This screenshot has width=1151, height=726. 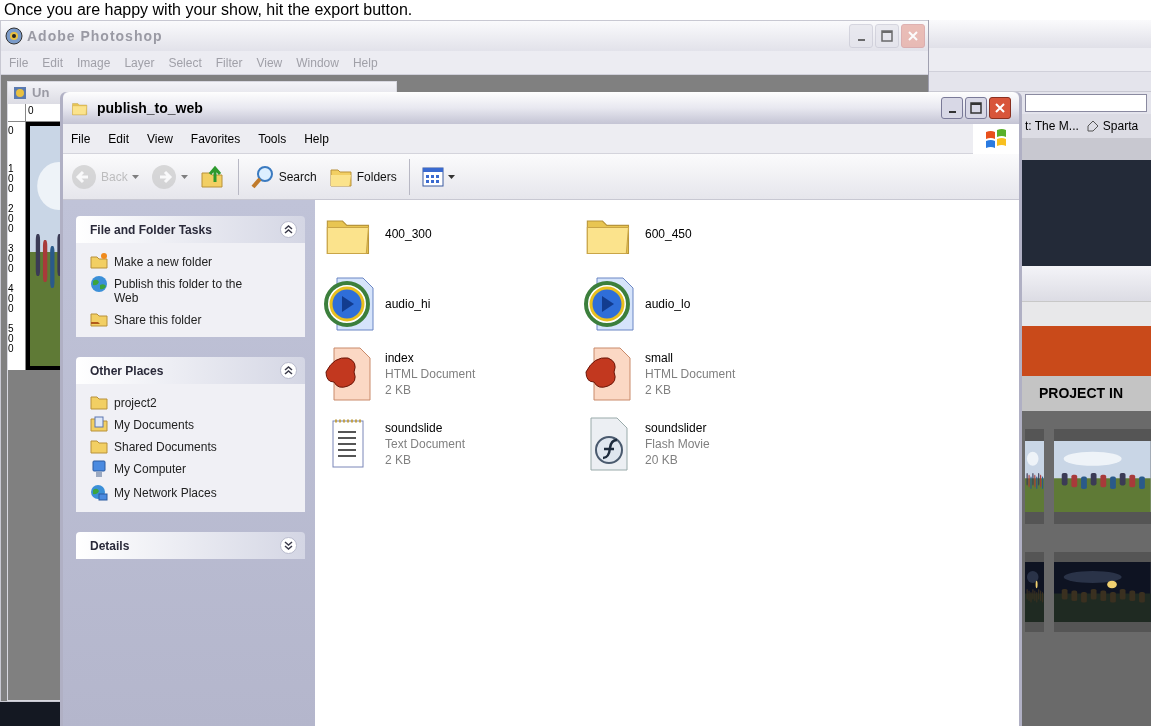 What do you see at coordinates (215, 138) in the screenshot?
I see `menu-item: Favorites` at bounding box center [215, 138].